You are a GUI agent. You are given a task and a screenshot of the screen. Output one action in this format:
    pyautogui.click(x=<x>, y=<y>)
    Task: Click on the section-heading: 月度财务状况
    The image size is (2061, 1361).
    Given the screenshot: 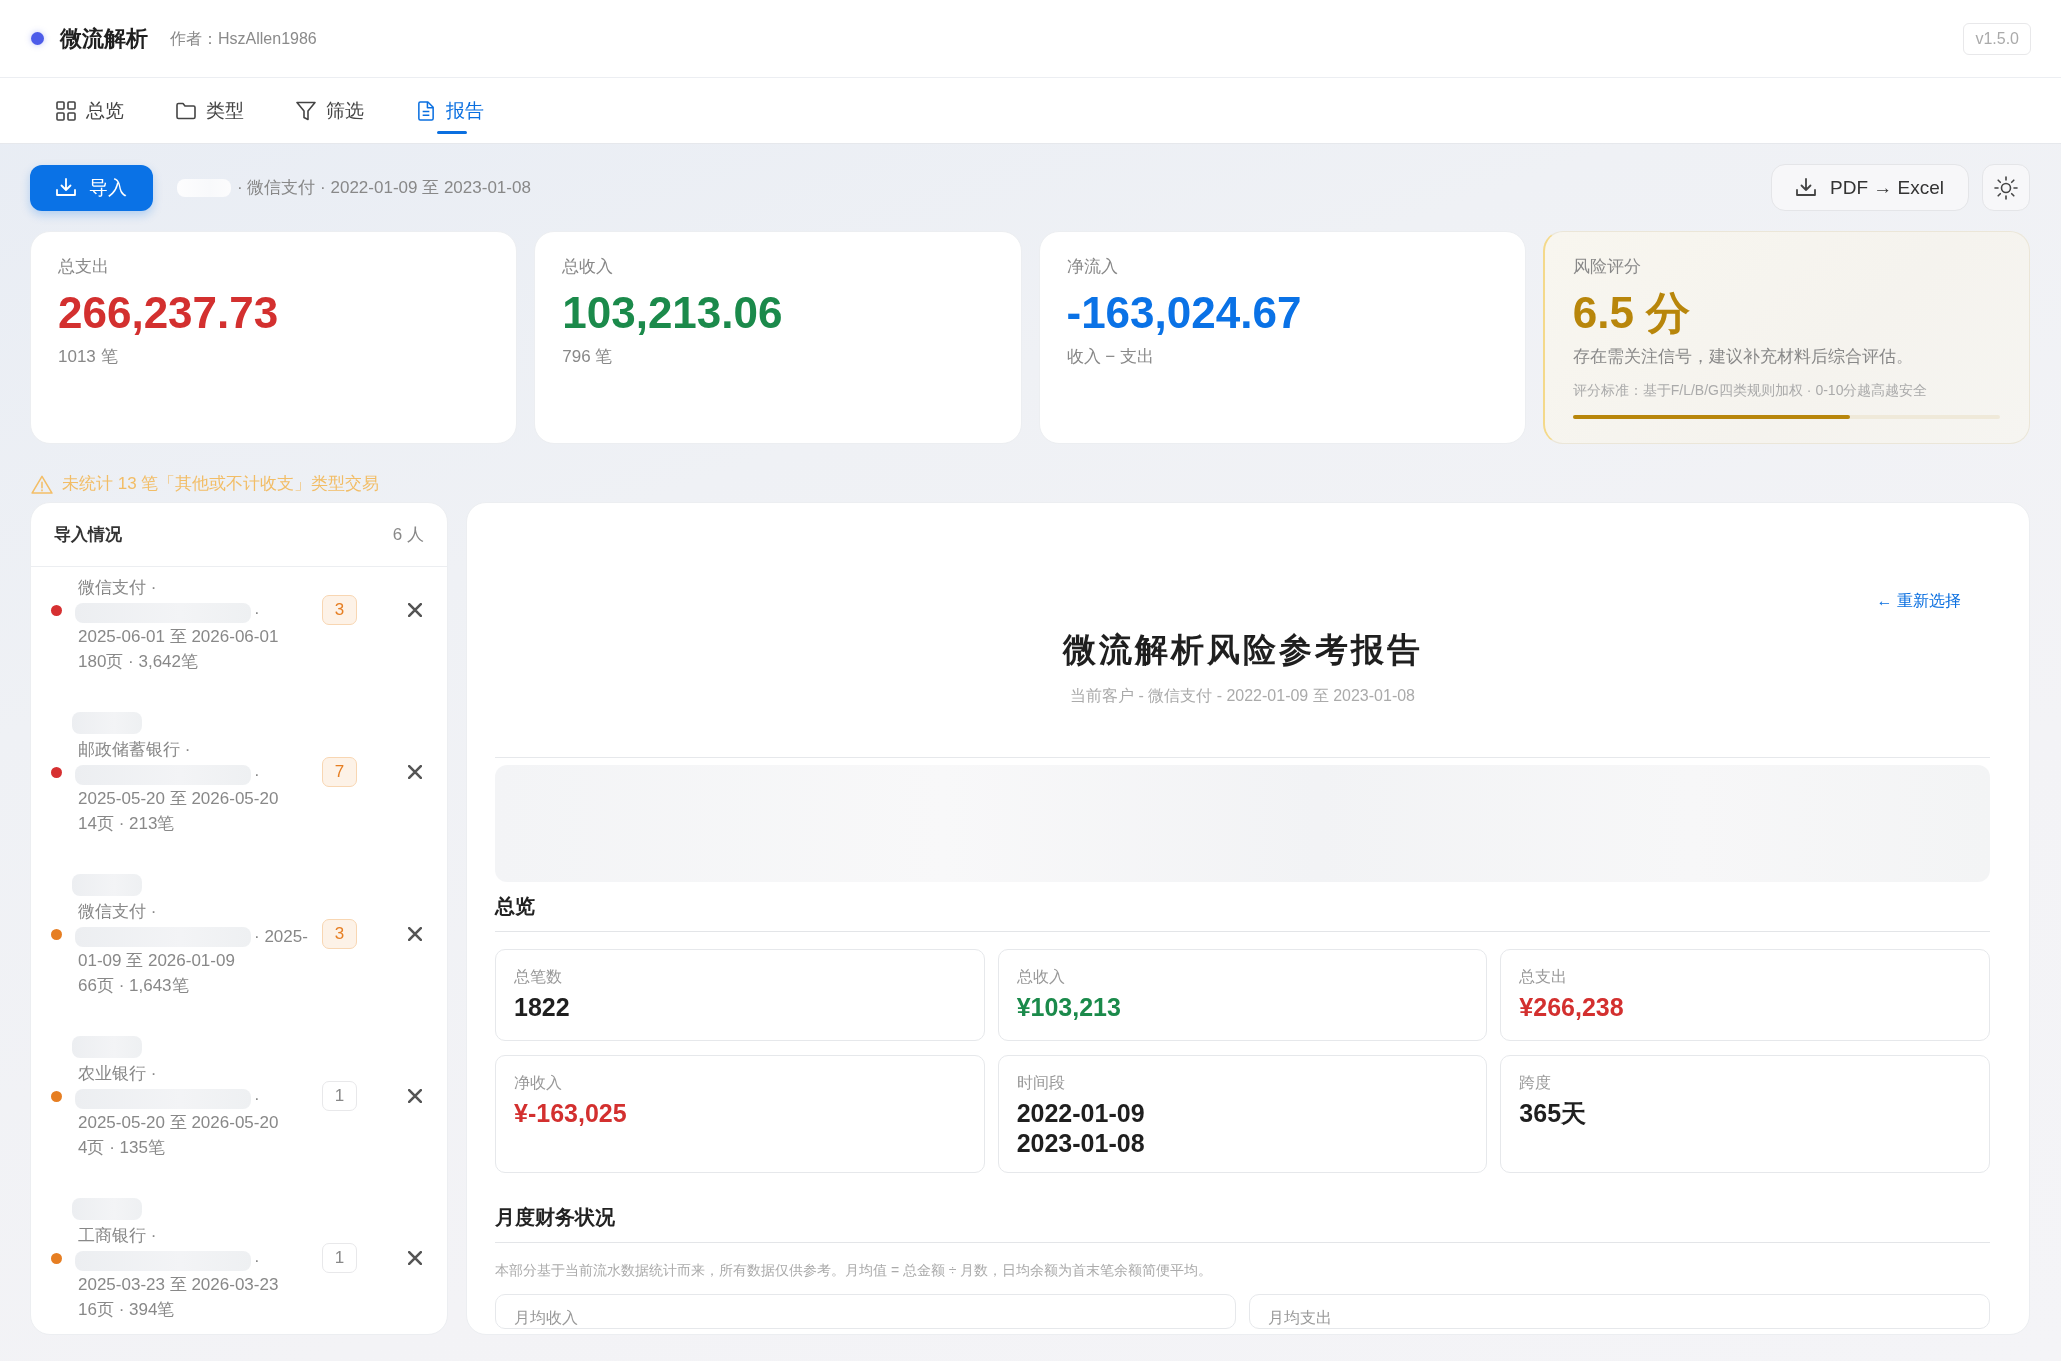 What is the action you would take?
    pyautogui.click(x=1242, y=1223)
    